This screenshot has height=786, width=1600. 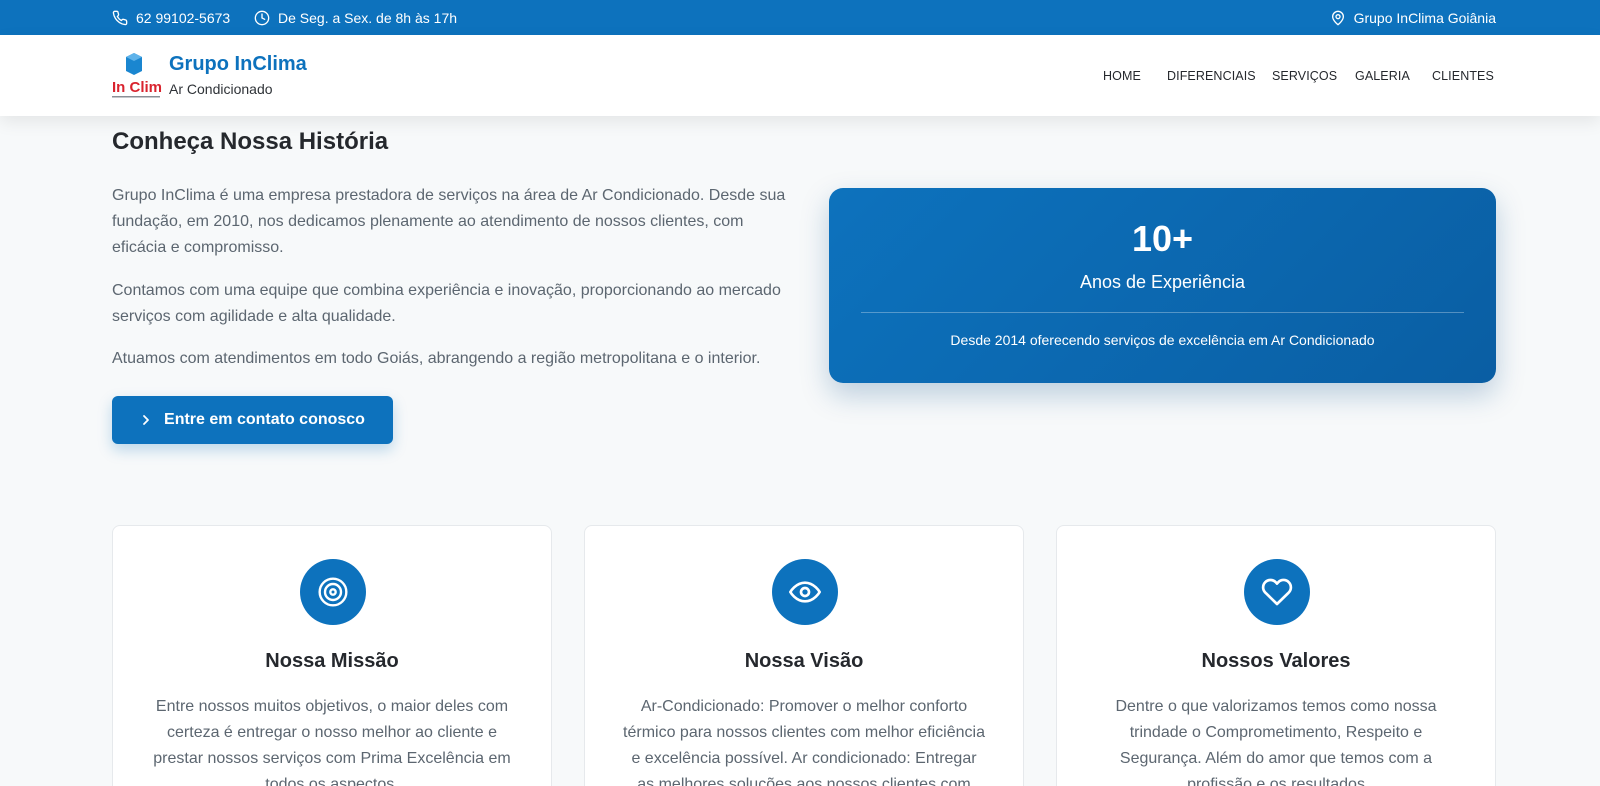 What do you see at coordinates (262, 17) in the screenshot?
I see `clock-icon` at bounding box center [262, 17].